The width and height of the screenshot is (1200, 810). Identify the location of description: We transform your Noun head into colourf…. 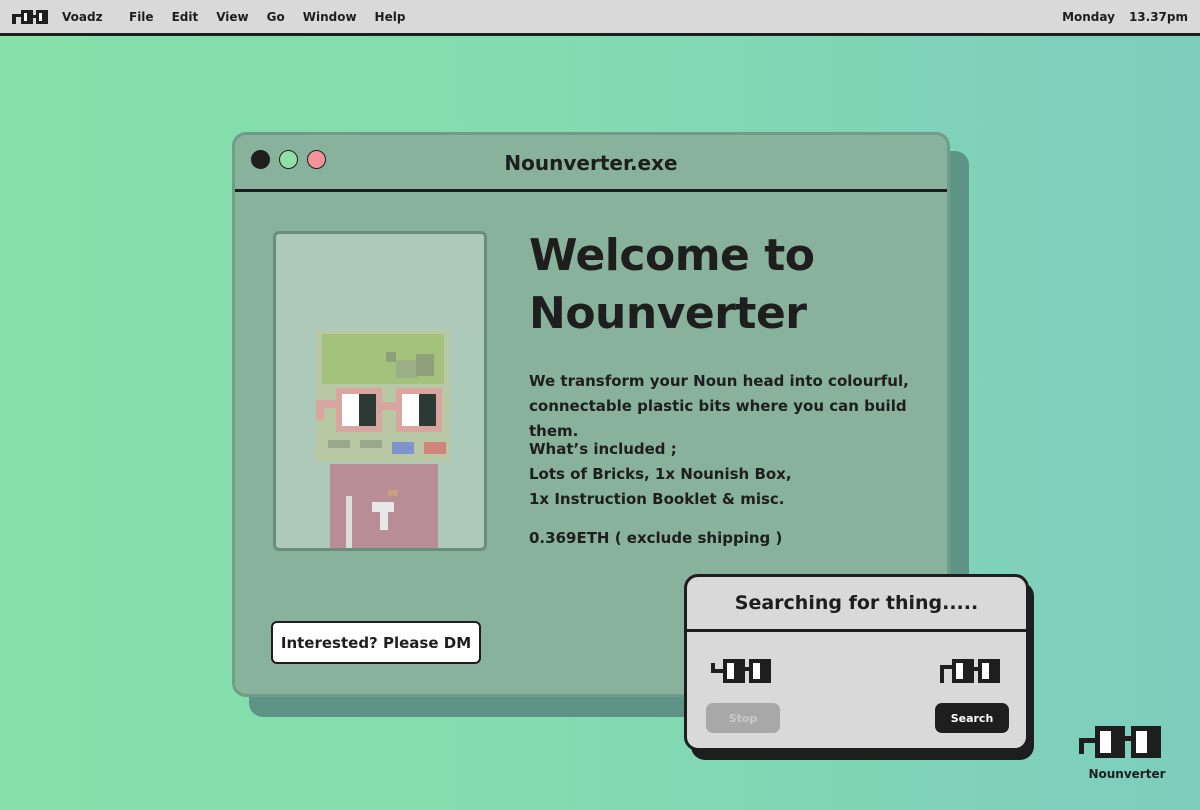
(729, 406).